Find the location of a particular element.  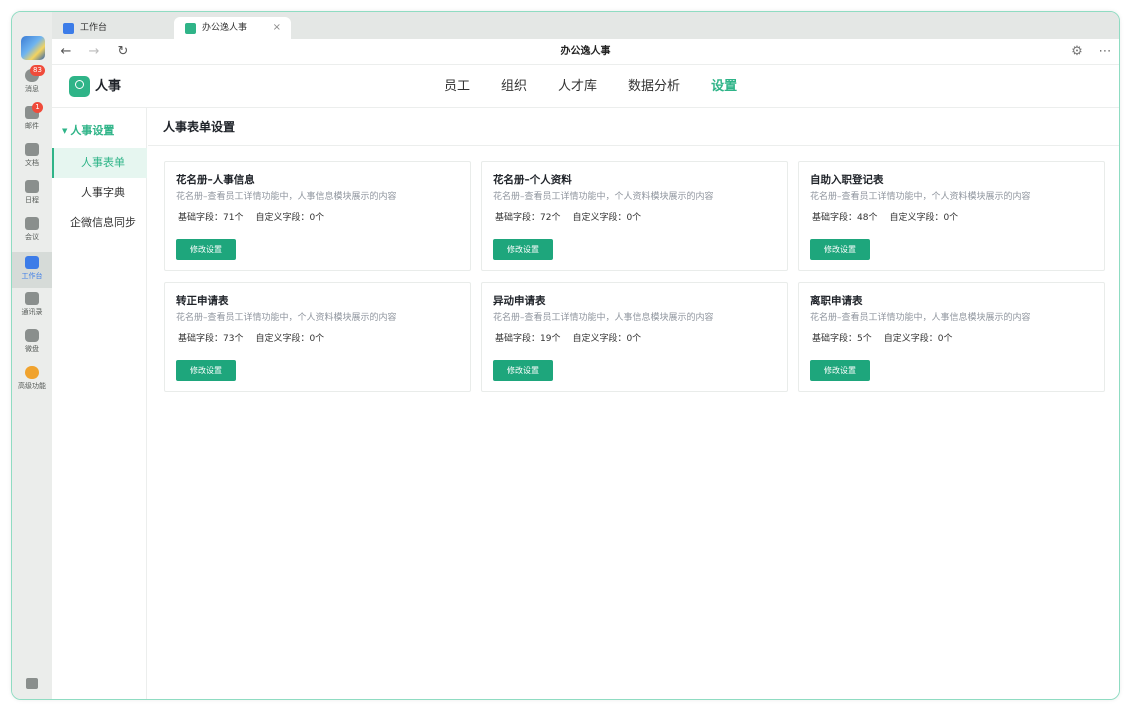

rail-item-meeting: 会议 is located at coordinates (32, 235).